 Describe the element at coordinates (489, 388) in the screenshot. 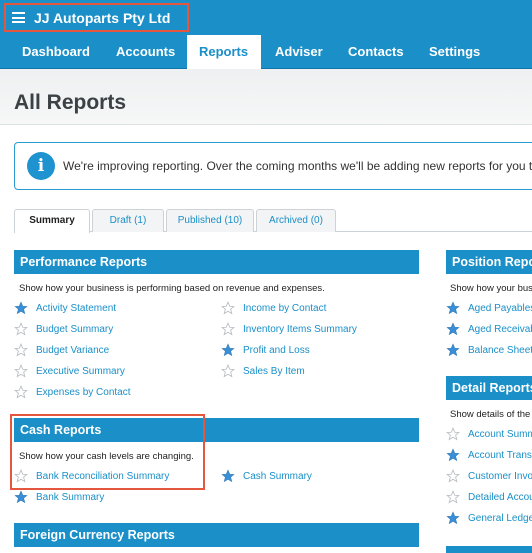

I see `detail-reports-header: Detail Reports` at that location.